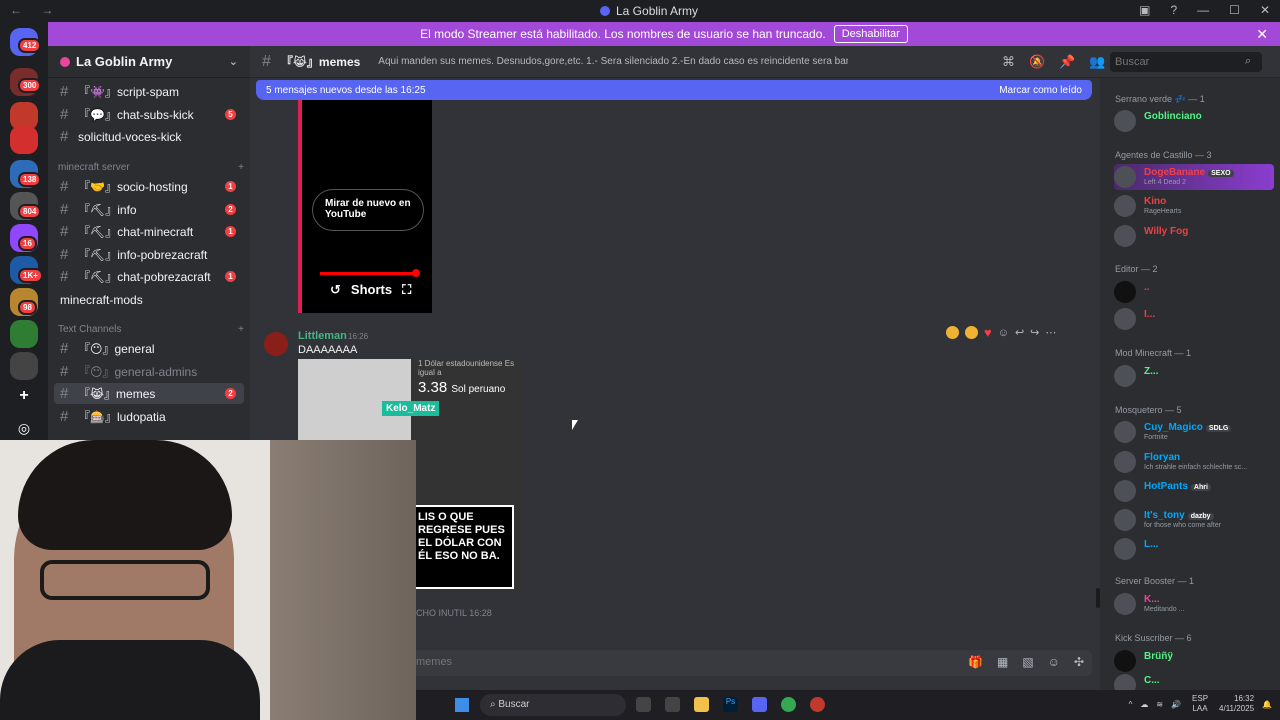 The width and height of the screenshot is (1280, 720). Describe the element at coordinates (370, 273) in the screenshot. I see `video-progress` at that location.